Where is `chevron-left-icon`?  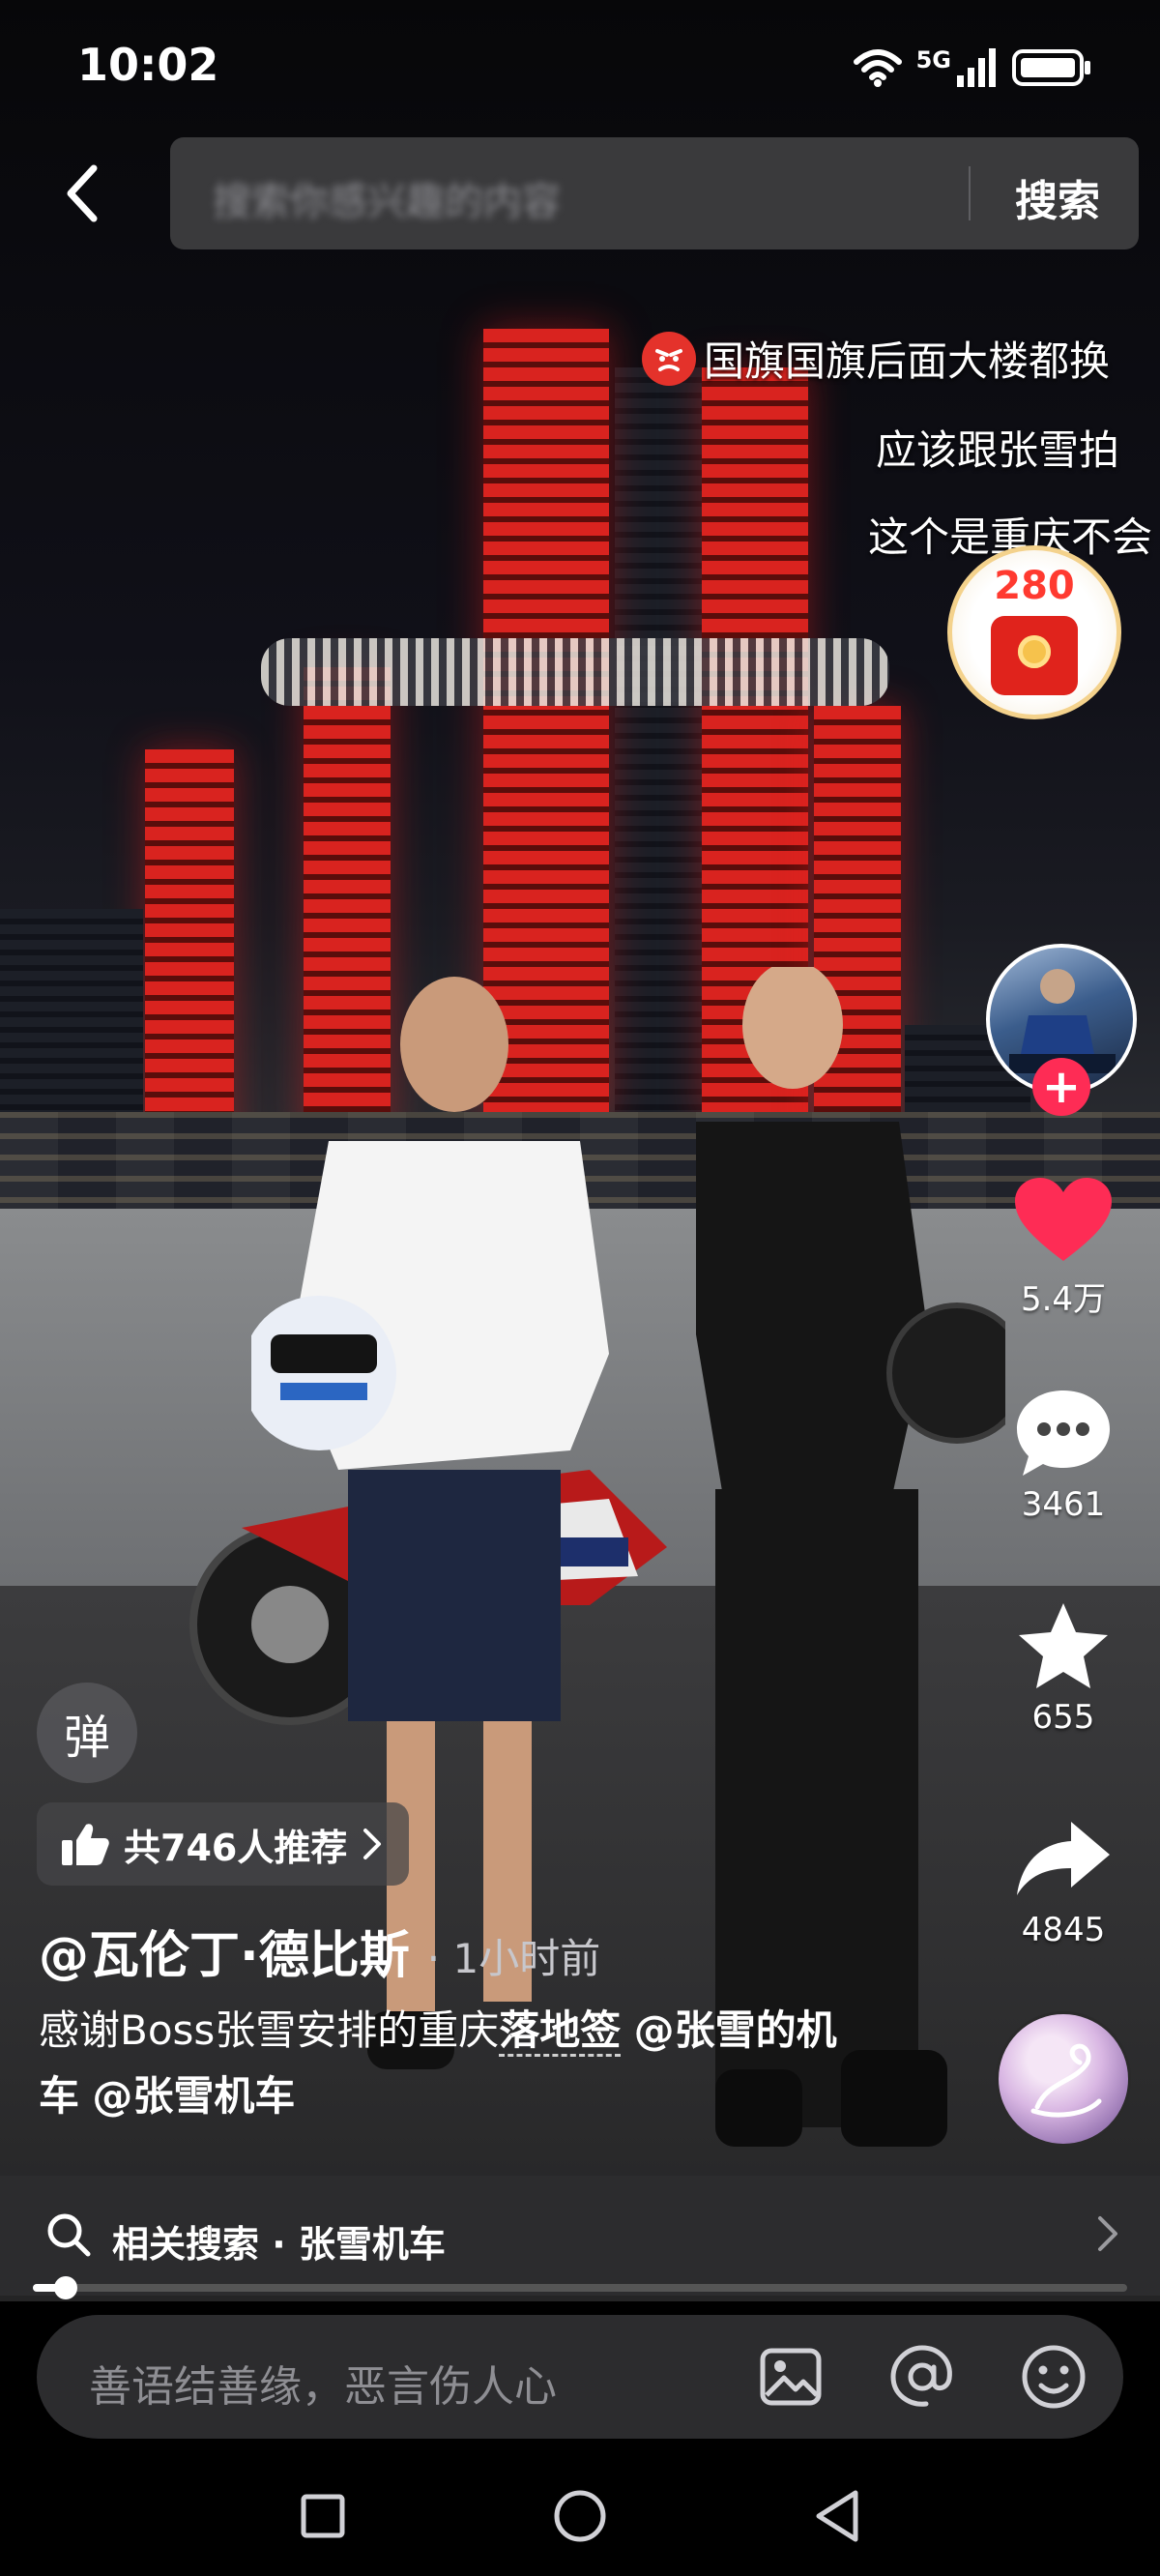
chevron-left-icon is located at coordinates (83, 193).